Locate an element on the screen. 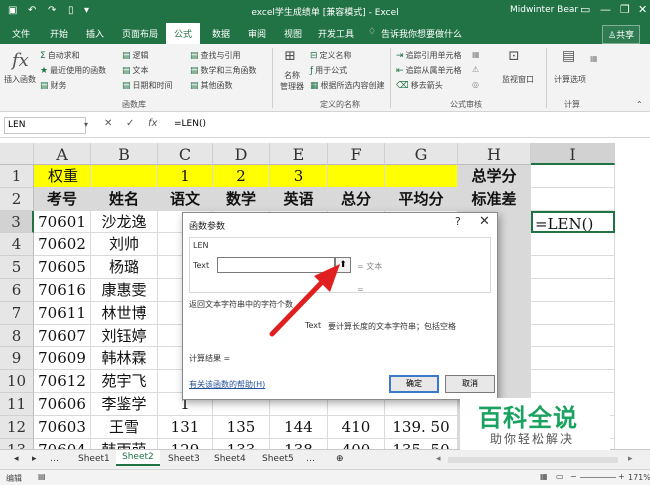  cell: 70606 is located at coordinates (62, 404).